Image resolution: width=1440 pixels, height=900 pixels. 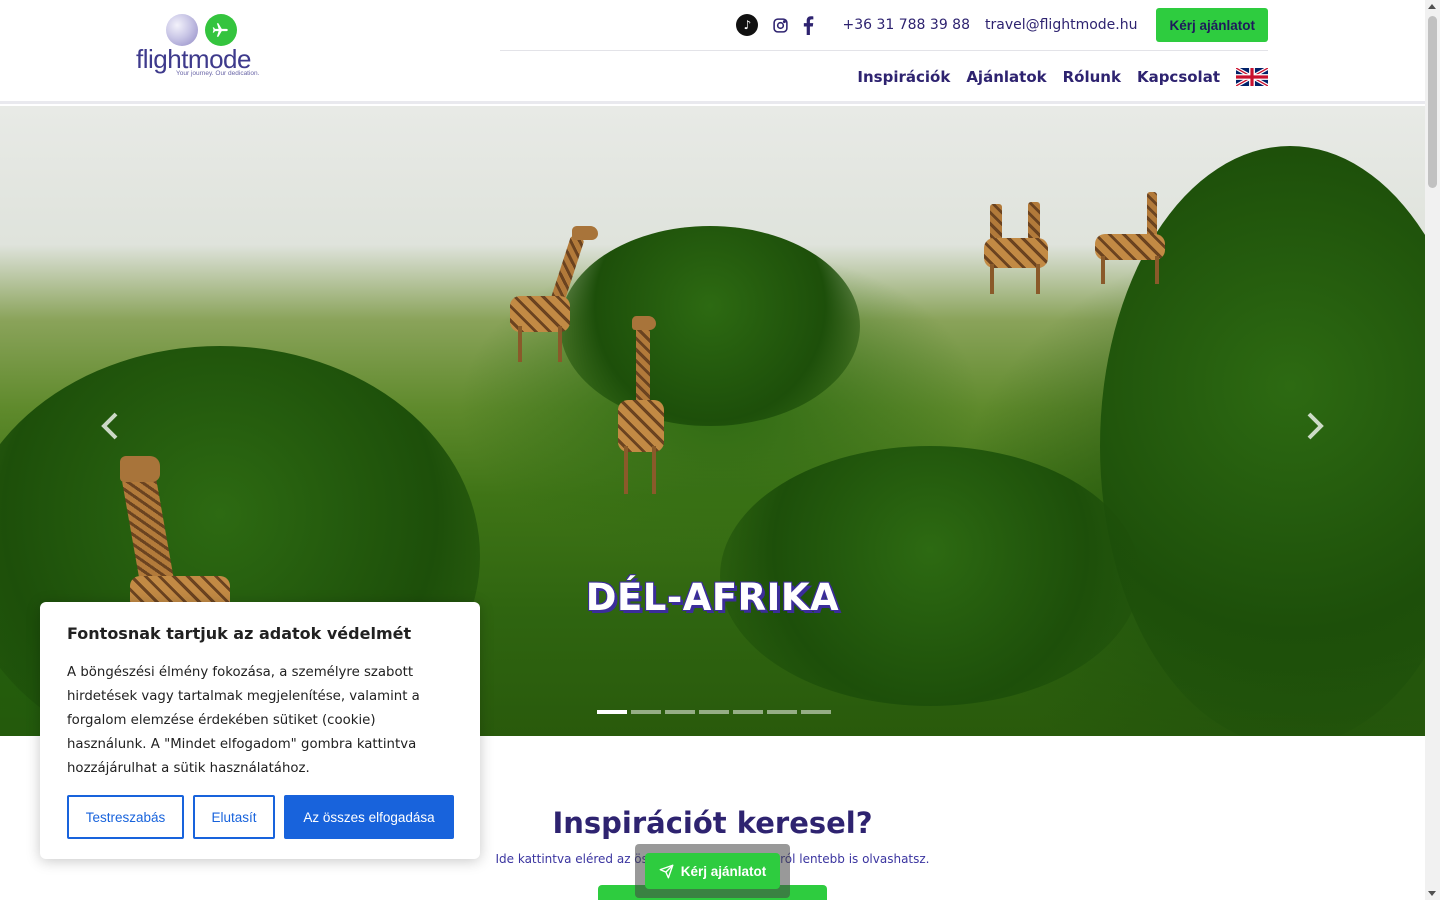 I want to click on scroll-down-arrow-icon, so click(x=1432, y=893).